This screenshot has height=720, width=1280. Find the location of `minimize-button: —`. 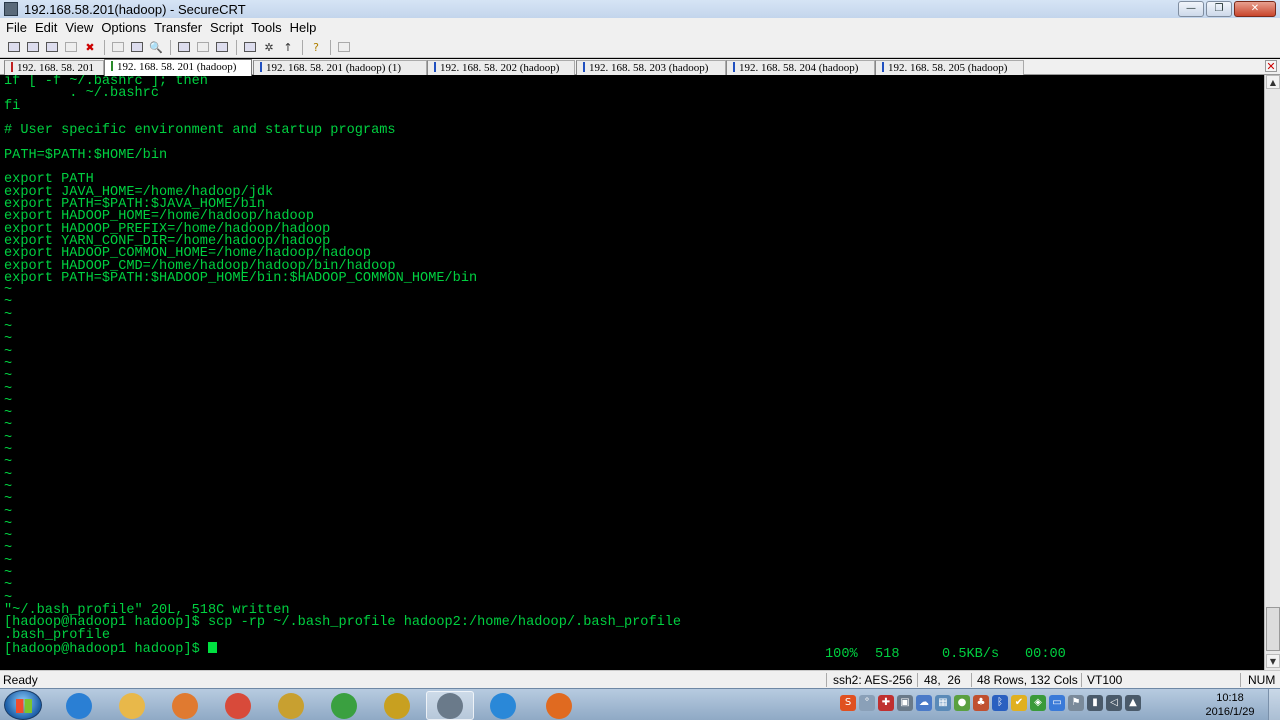

minimize-button: — is located at coordinates (1191, 9).